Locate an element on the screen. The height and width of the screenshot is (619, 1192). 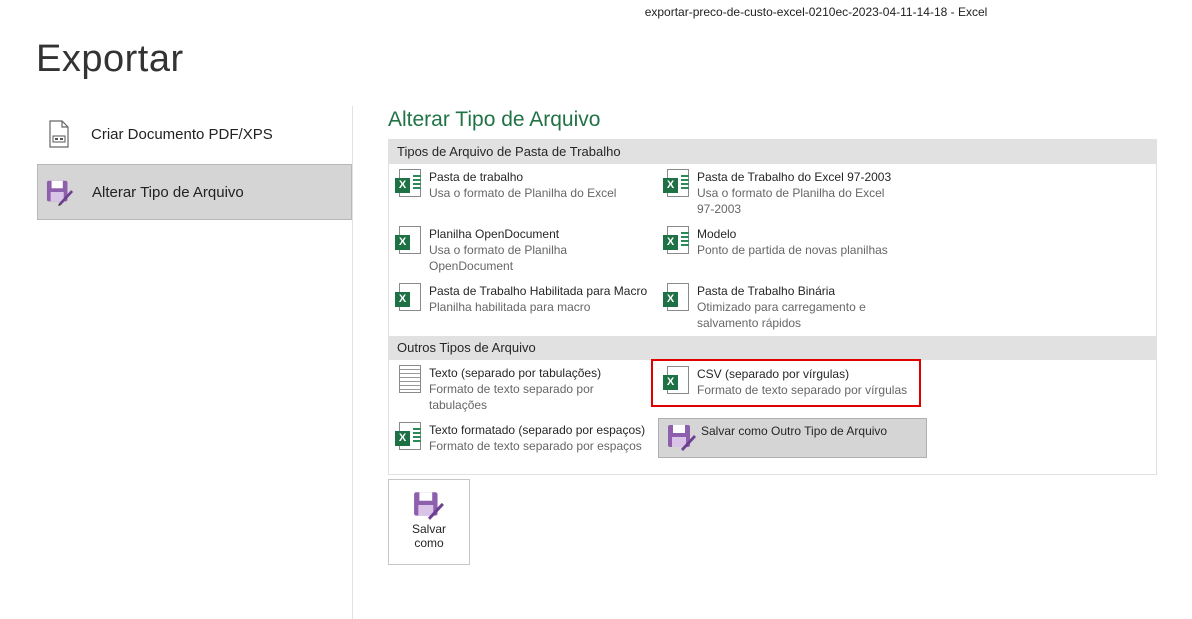
csv-icon: X is located at coordinates (677, 382).